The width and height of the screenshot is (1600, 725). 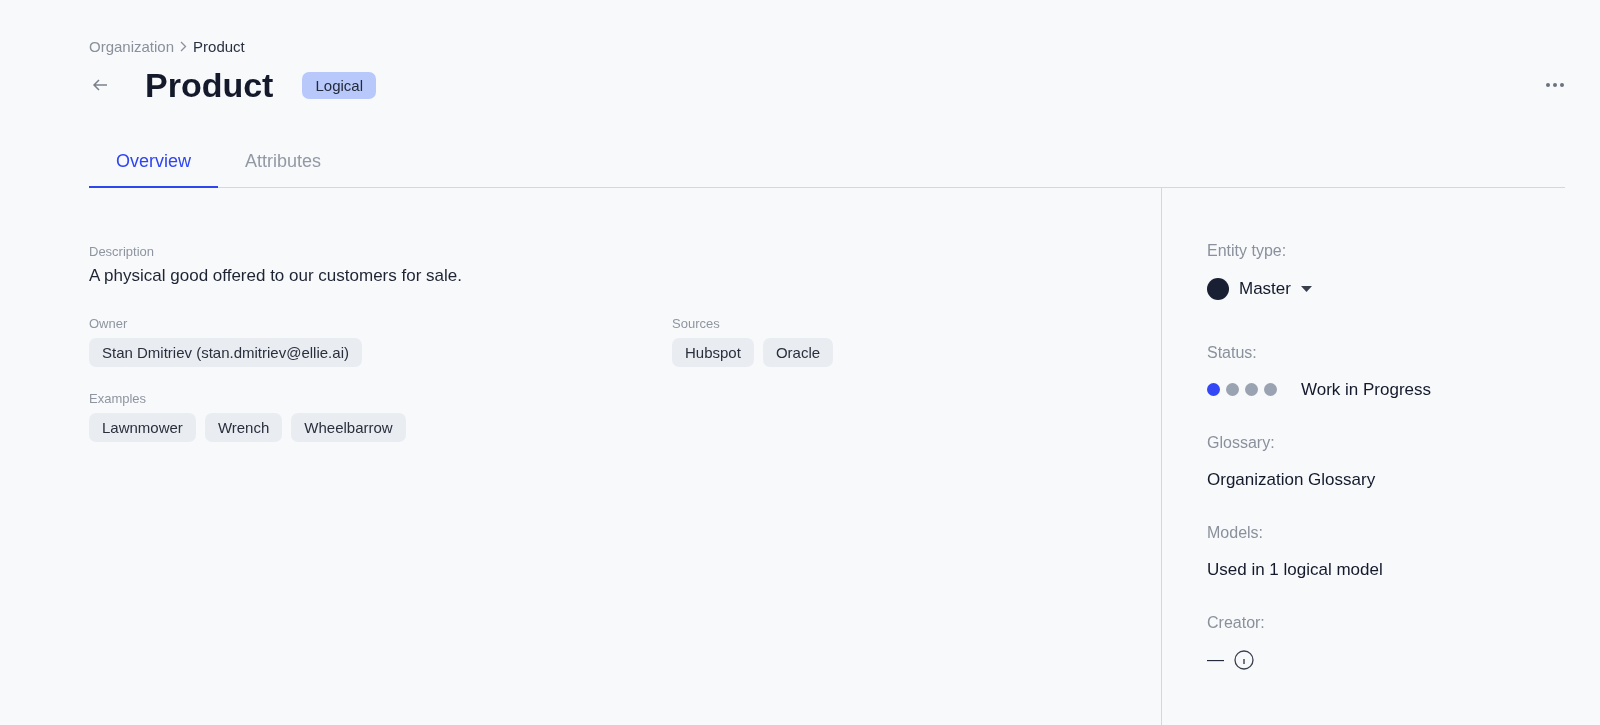 What do you see at coordinates (1275, 288) in the screenshot?
I see `entity-type-dropdown: Master` at bounding box center [1275, 288].